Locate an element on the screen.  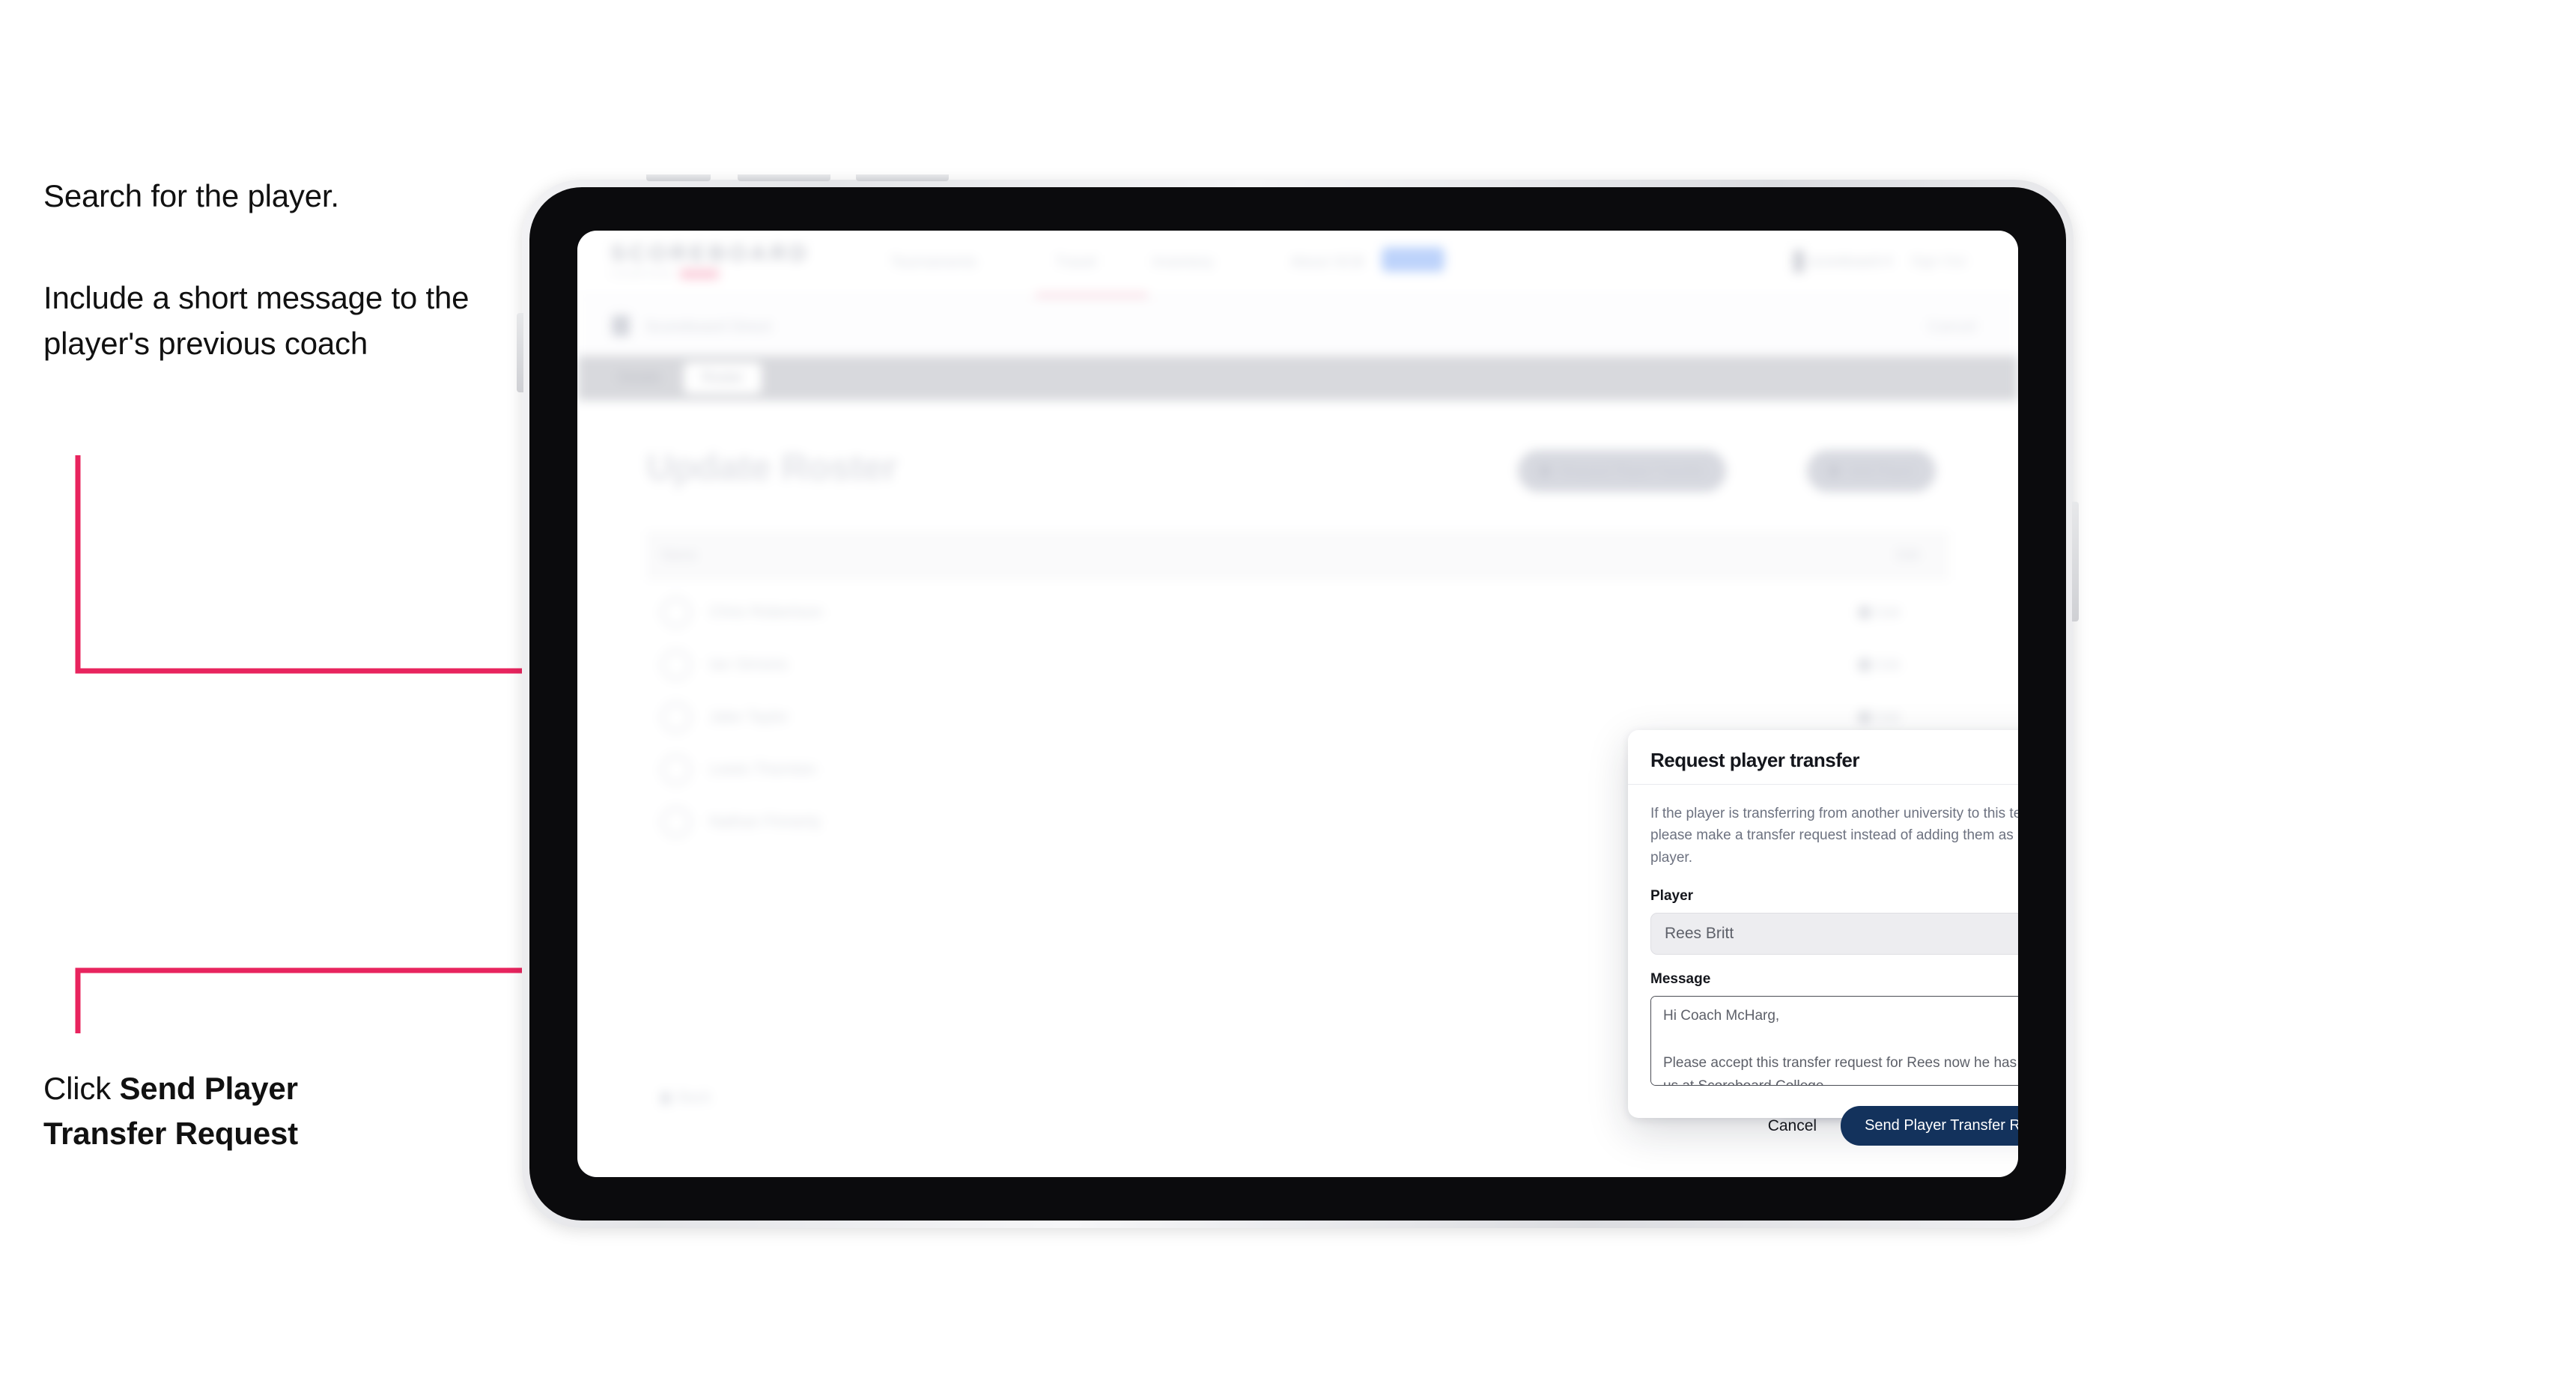
breadcrumb-cancel-link: Cancel is located at coordinates (1952, 327).